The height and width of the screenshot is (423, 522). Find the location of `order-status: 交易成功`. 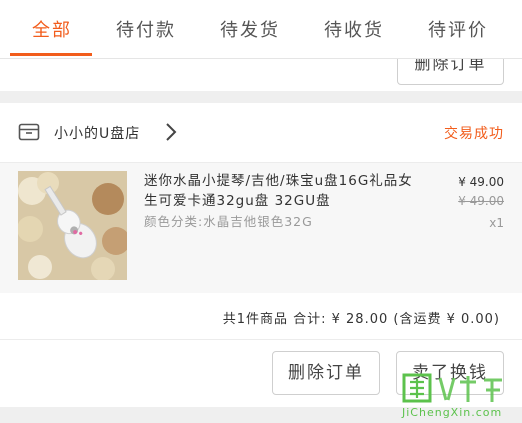

order-status: 交易成功 is located at coordinates (474, 134).